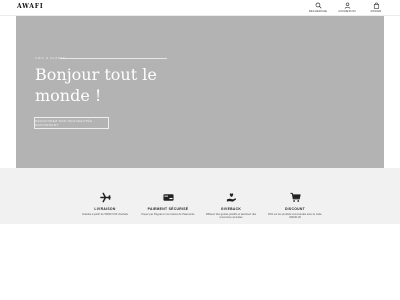 This screenshot has width=400, height=300. I want to click on bag-icon, so click(376, 5).